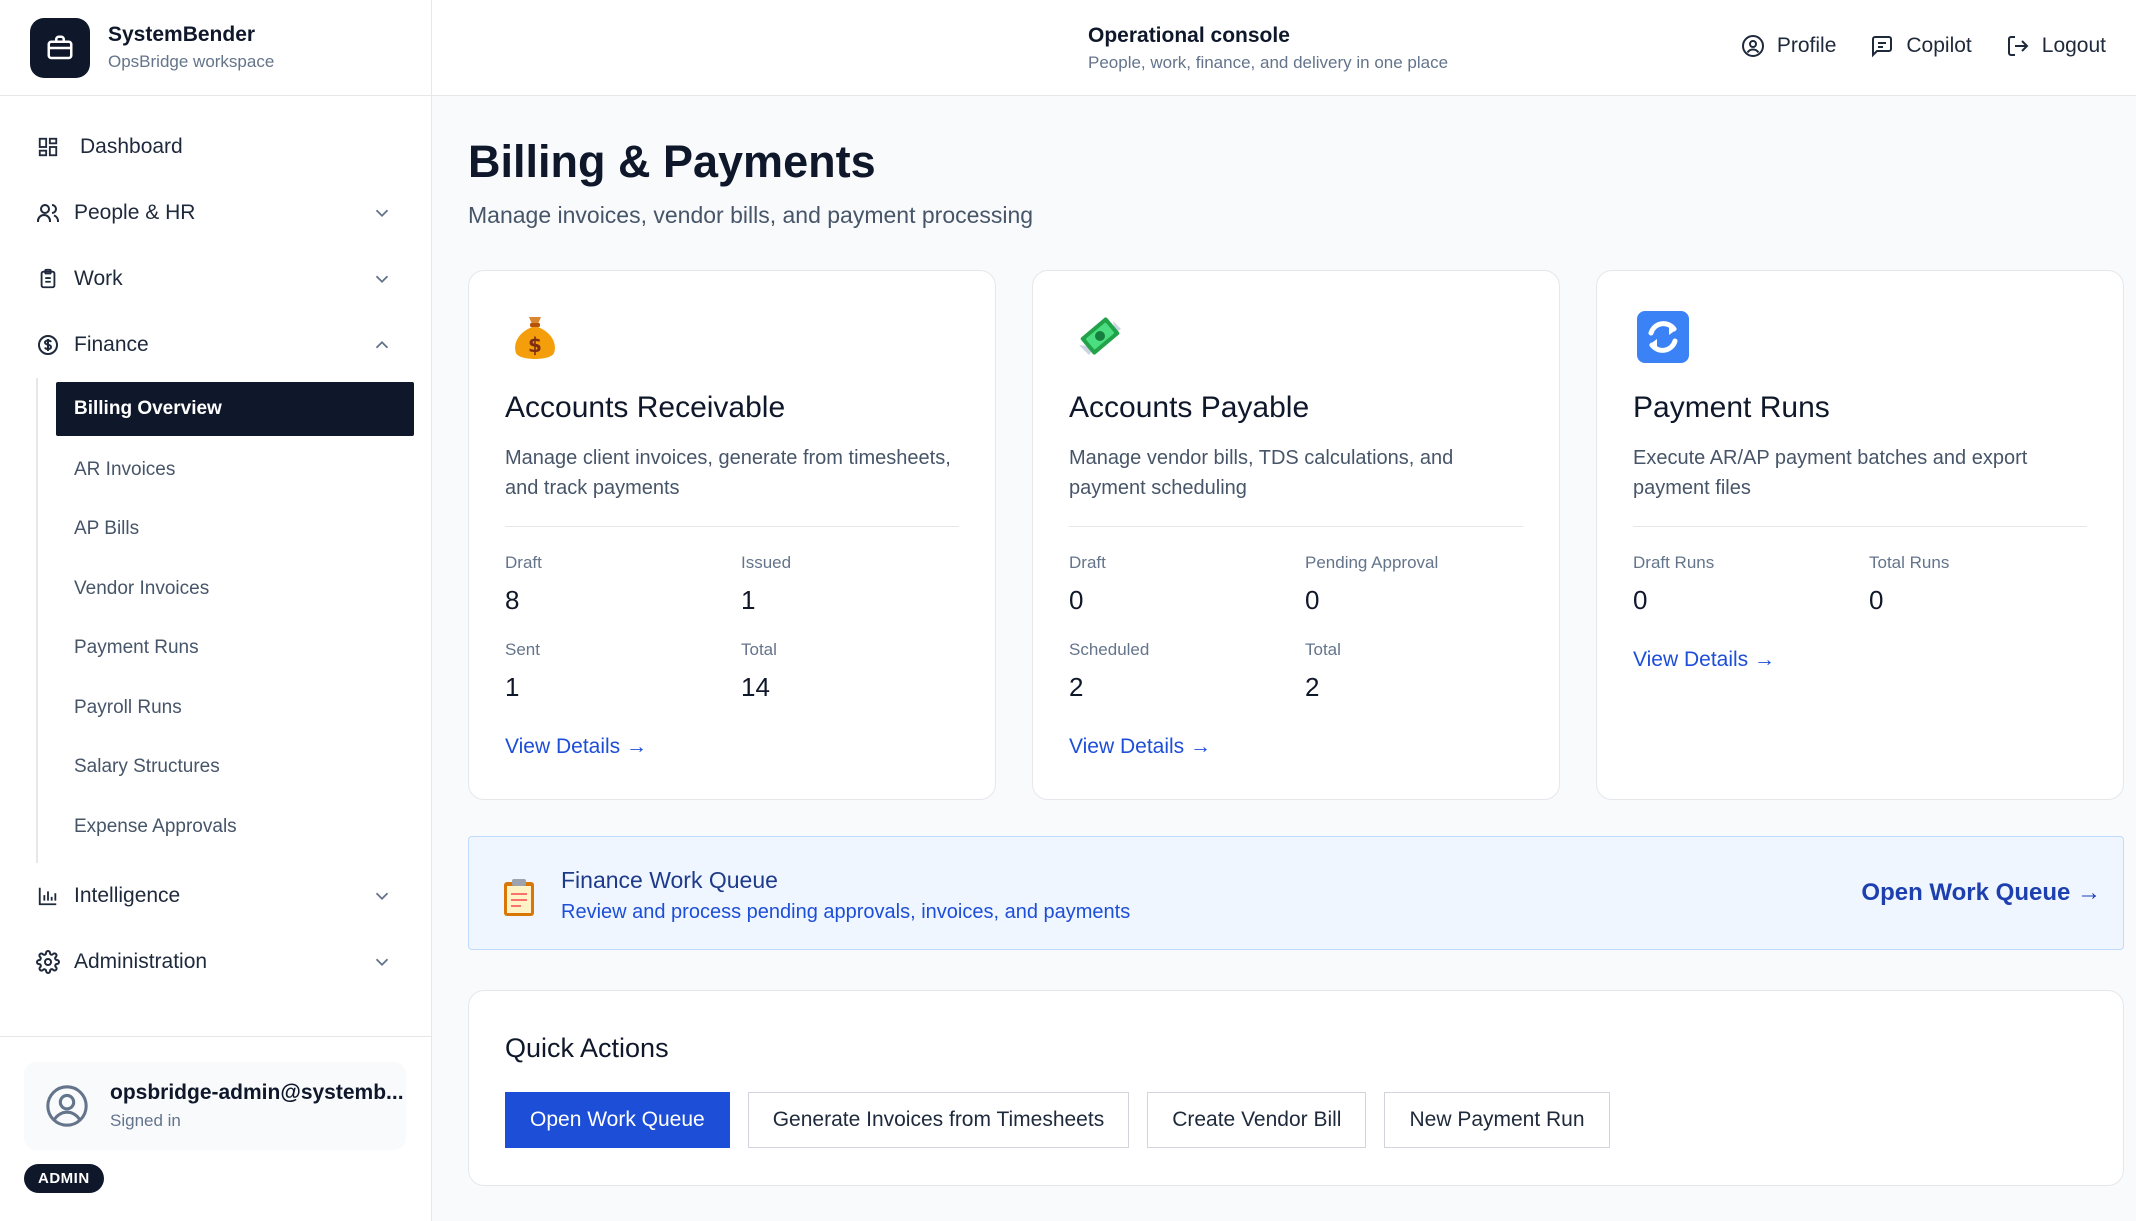  What do you see at coordinates (234, 530) in the screenshot?
I see `sidebar-item-ap-bills: AP Bills` at bounding box center [234, 530].